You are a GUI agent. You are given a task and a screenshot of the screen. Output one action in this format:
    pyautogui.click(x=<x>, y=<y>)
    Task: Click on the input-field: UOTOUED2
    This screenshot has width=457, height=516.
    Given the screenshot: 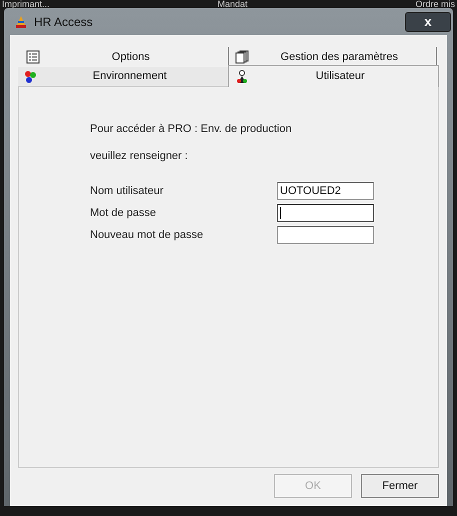 What is the action you would take?
    pyautogui.click(x=325, y=191)
    